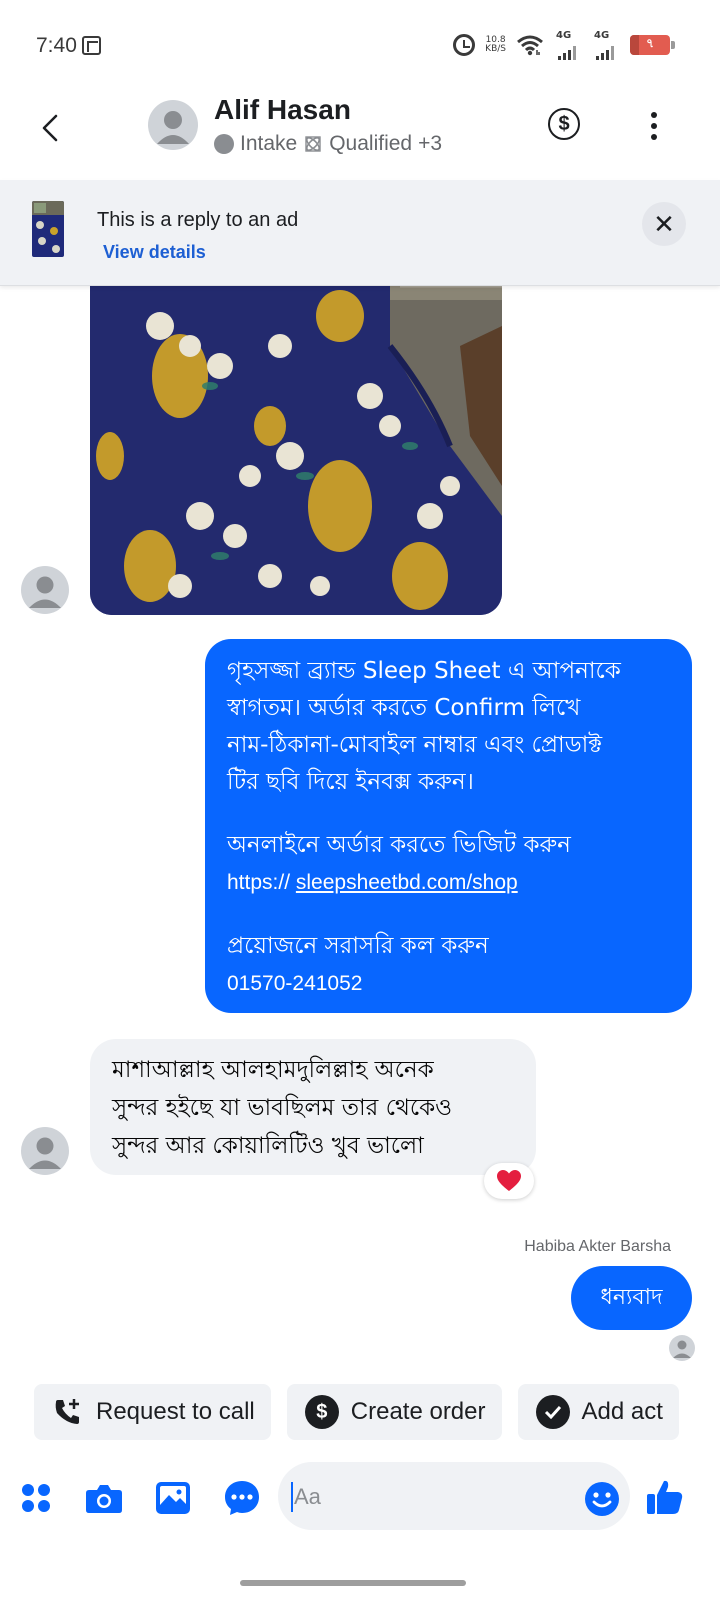 The width and height of the screenshot is (720, 1600). What do you see at coordinates (448, 984) in the screenshot?
I see `phone-number-link: 01570-241052` at bounding box center [448, 984].